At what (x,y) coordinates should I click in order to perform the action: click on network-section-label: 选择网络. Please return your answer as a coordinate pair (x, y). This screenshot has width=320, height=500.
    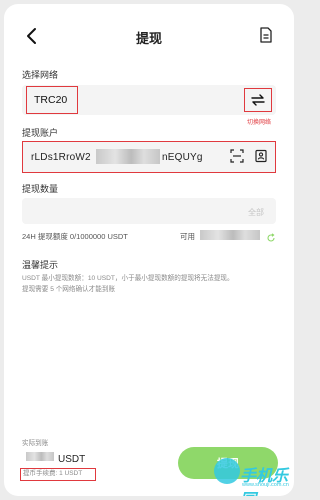
    Looking at the image, I should click on (40, 75).